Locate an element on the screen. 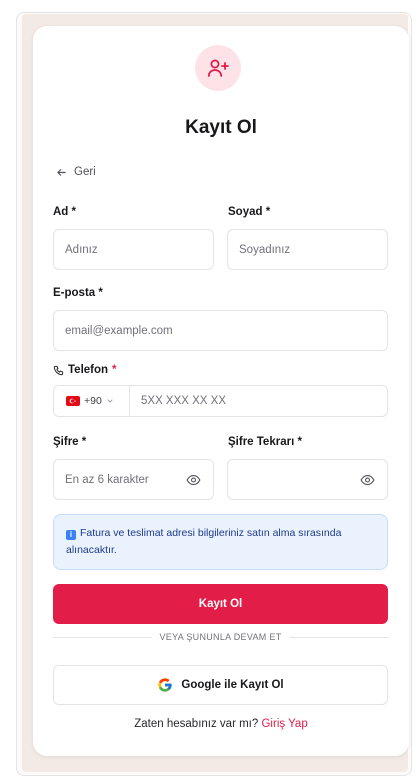  password-label: Şifre * is located at coordinates (70, 442).